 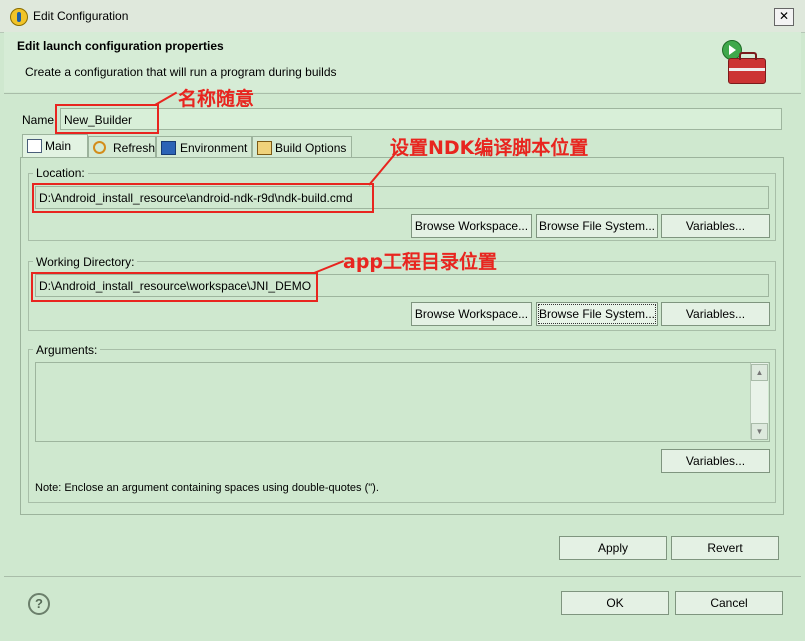 I want to click on eclipse-icon, so click(x=19, y=17).